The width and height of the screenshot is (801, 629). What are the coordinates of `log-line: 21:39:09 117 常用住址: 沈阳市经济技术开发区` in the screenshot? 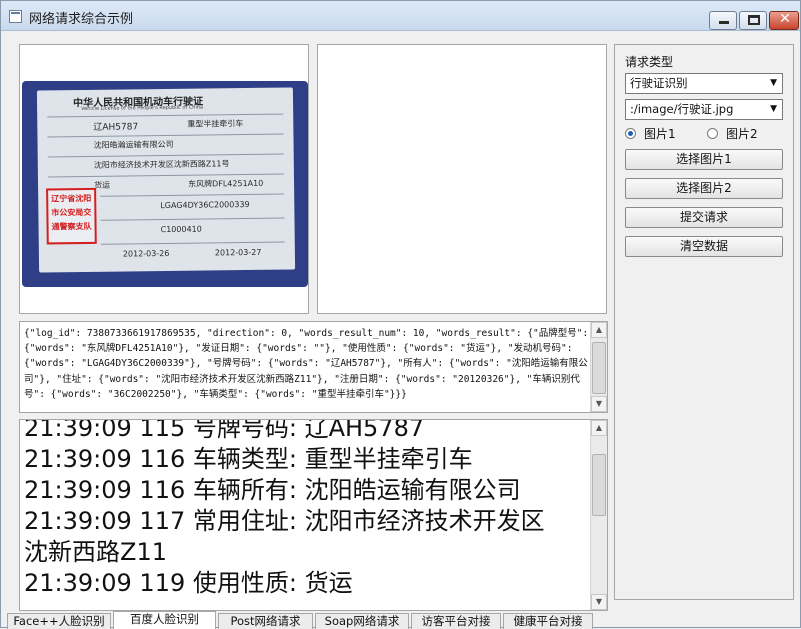 It's located at (284, 521).